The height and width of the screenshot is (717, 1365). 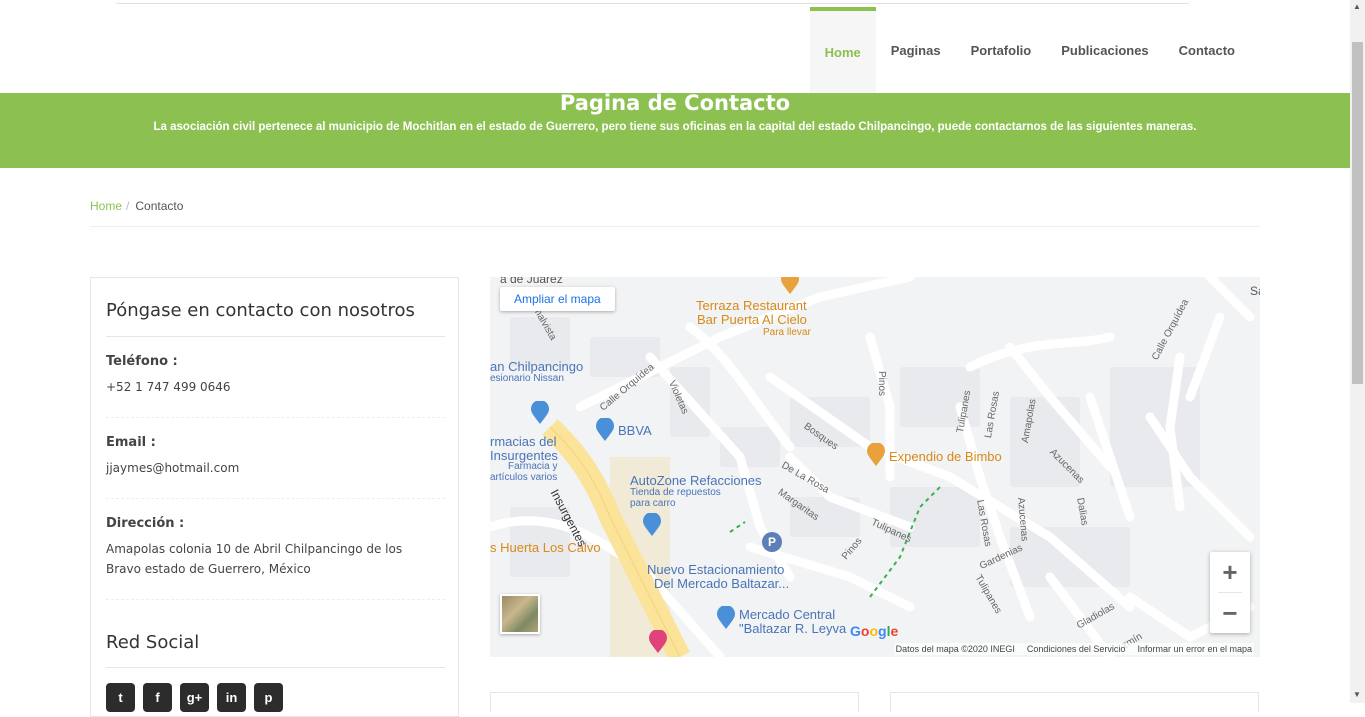 I want to click on scroll-down-icon: ▼, so click(x=1357, y=694).